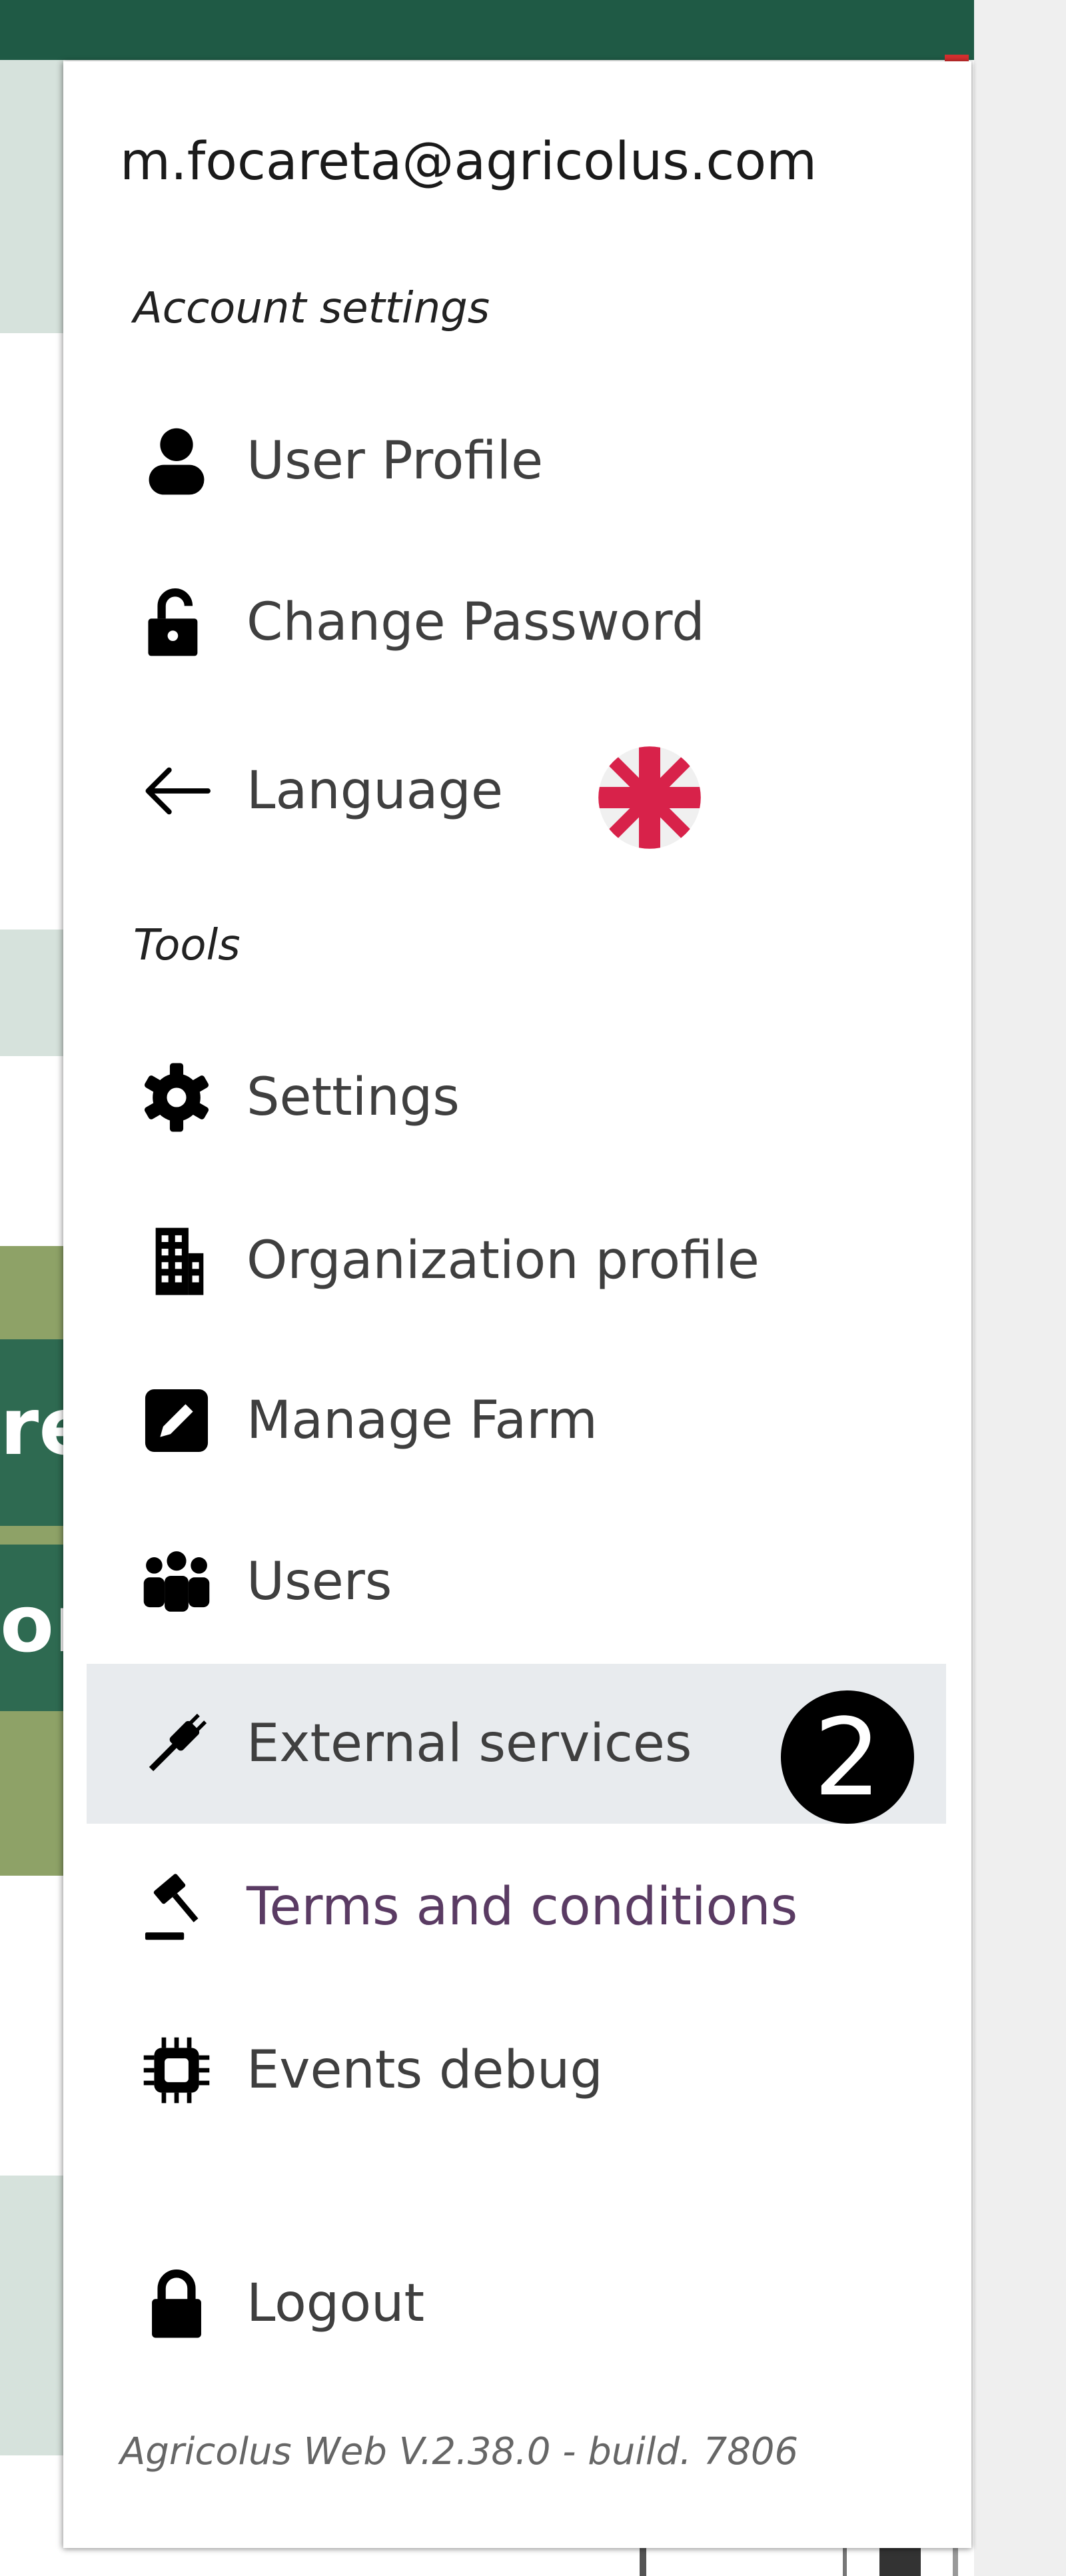 The image size is (1066, 2576). I want to click on menu-item-label: Manage Farm, so click(422, 1421).